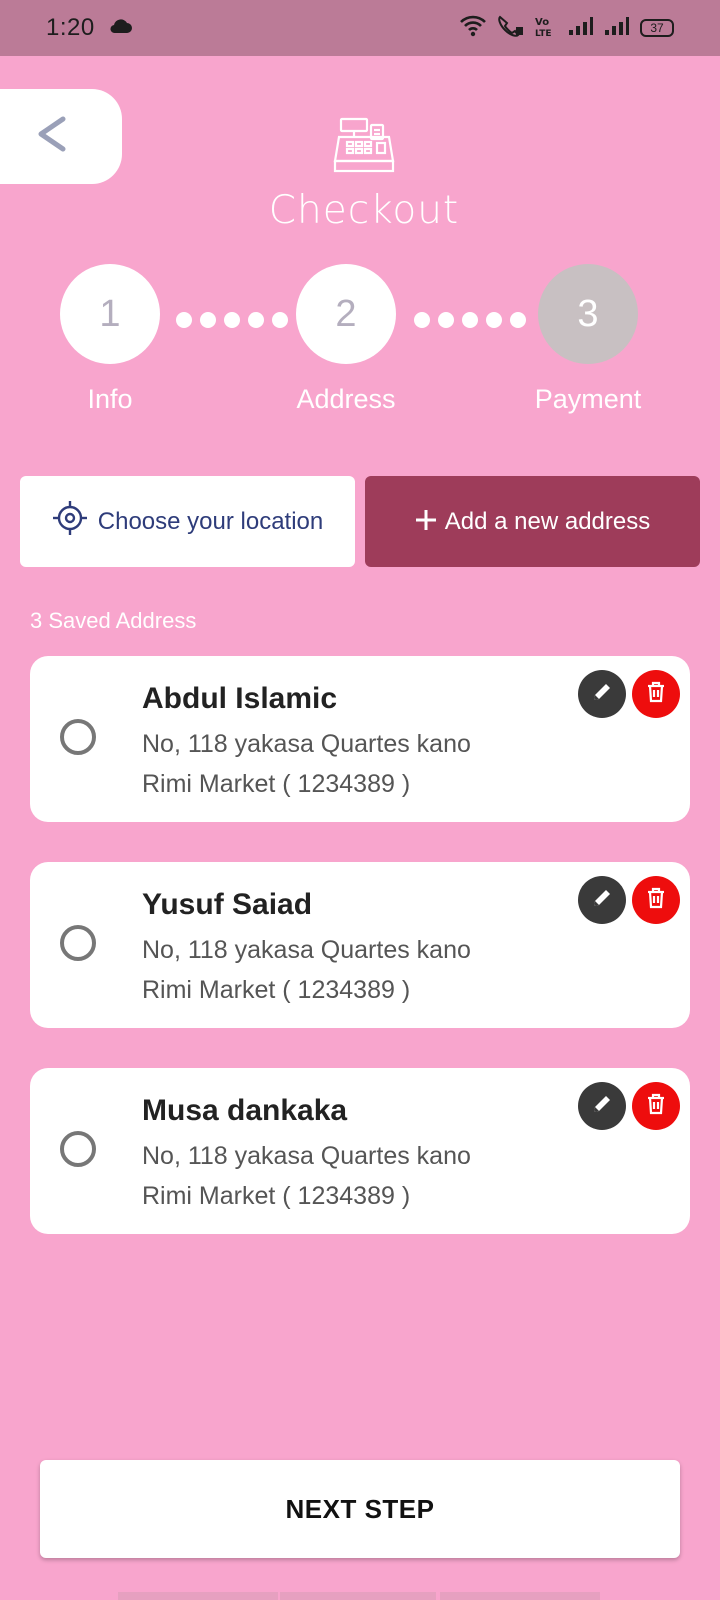 The image size is (720, 1600). What do you see at coordinates (113, 620) in the screenshot?
I see `saved-address-count: 3 Saved Address` at bounding box center [113, 620].